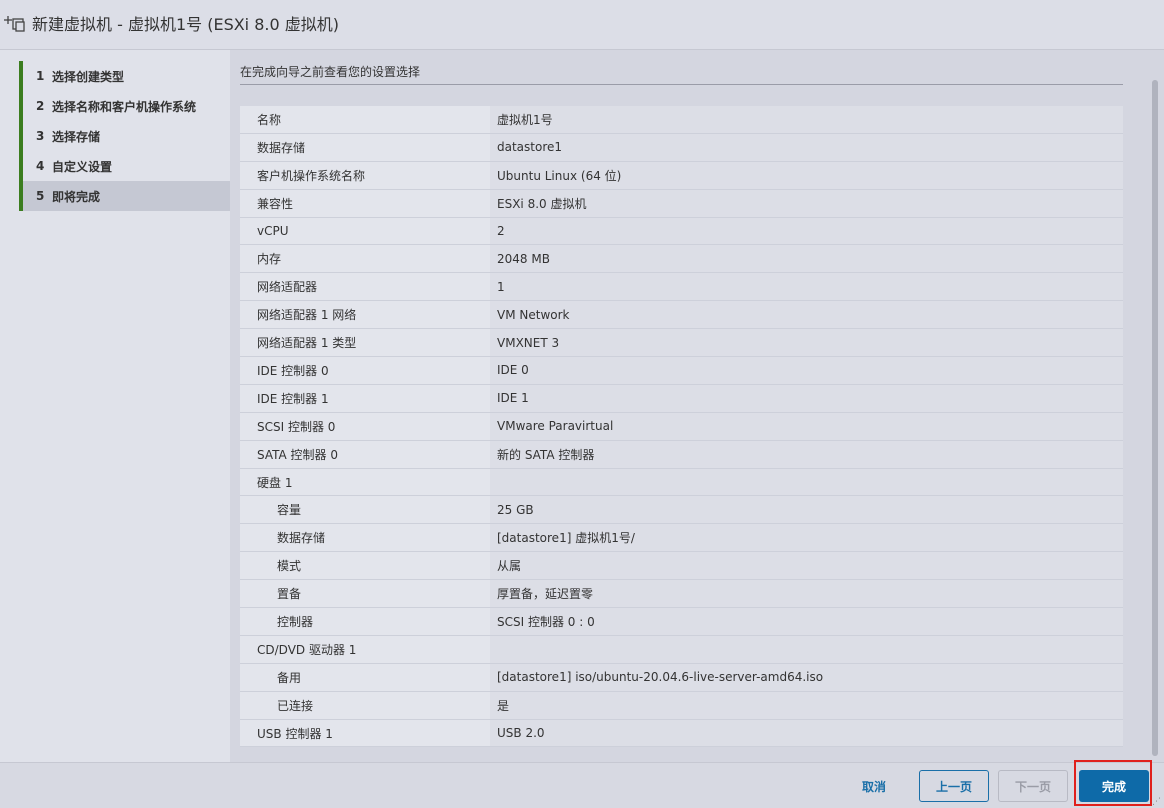 Image resolution: width=1164 pixels, height=808 pixels. I want to click on table-row: USB 控制器 1 USB 2.0, so click(681, 733).